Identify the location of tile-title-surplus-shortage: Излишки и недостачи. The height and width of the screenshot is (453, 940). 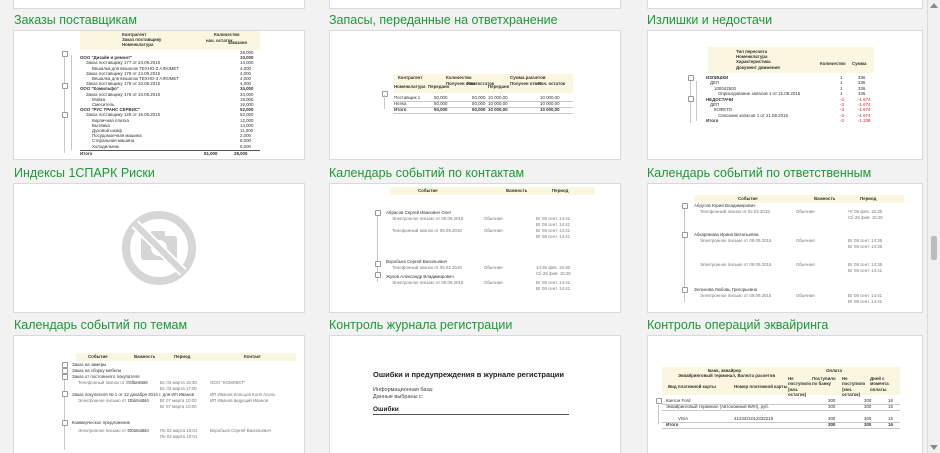
(709, 20).